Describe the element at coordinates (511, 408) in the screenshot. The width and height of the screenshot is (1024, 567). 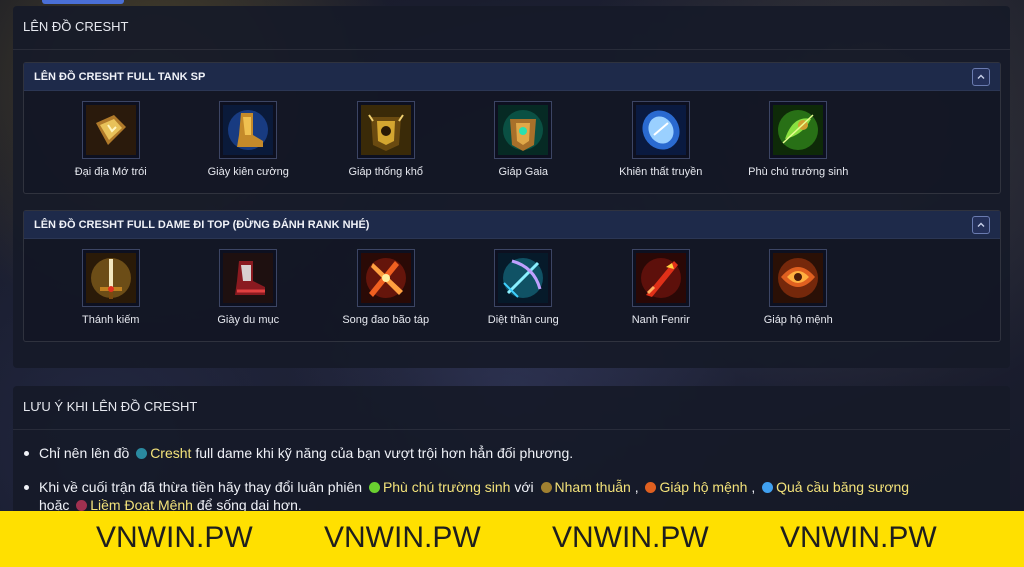
I see `tips-panel-title: LƯU Ý KHI LÊN ĐỒ CRESHT` at that location.